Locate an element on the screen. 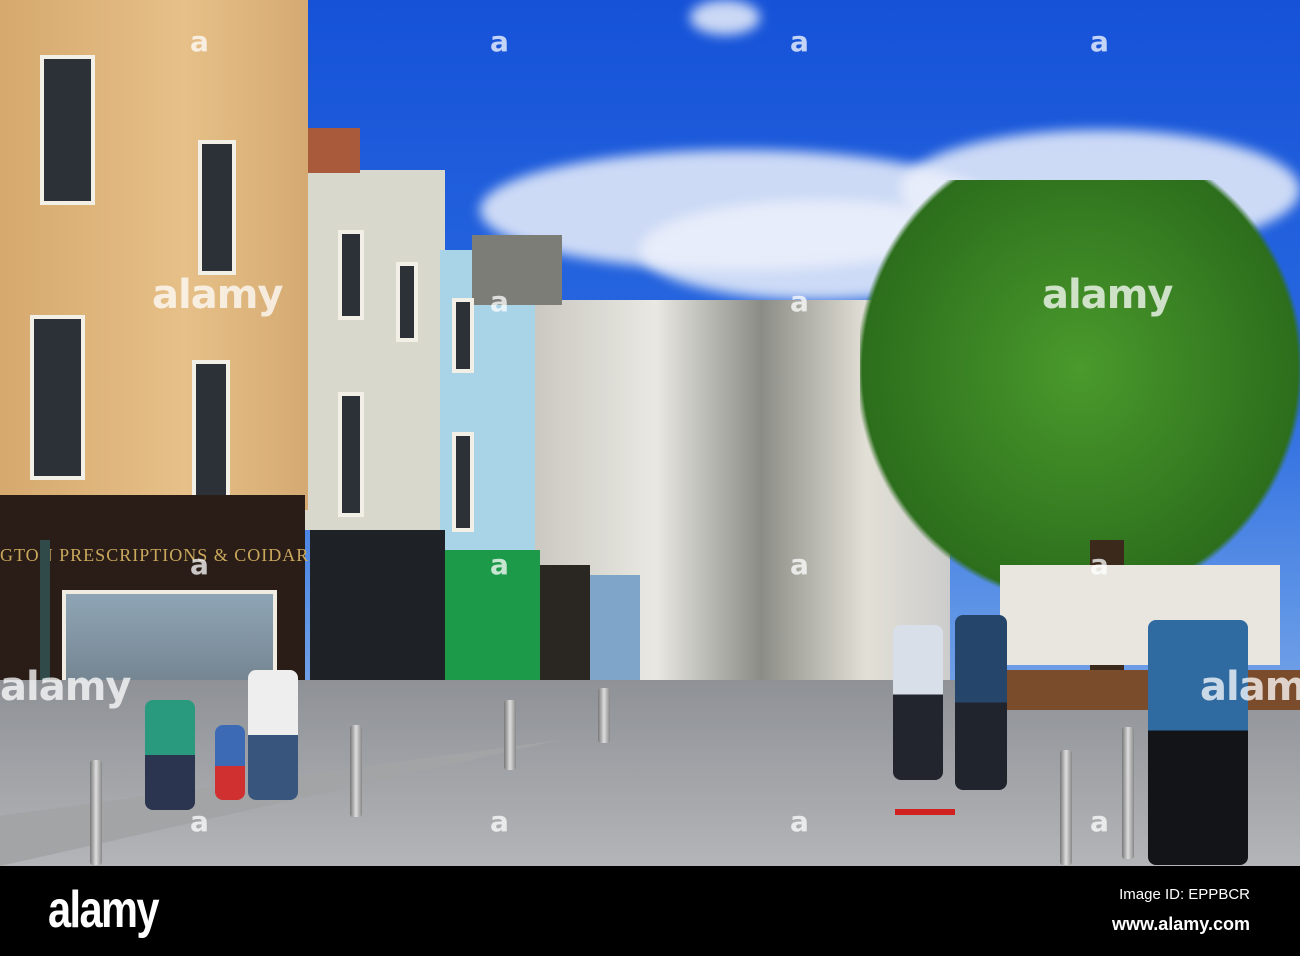 Image resolution: width=1300 pixels, height=956 pixels. mural-shopfront is located at coordinates (615, 630).